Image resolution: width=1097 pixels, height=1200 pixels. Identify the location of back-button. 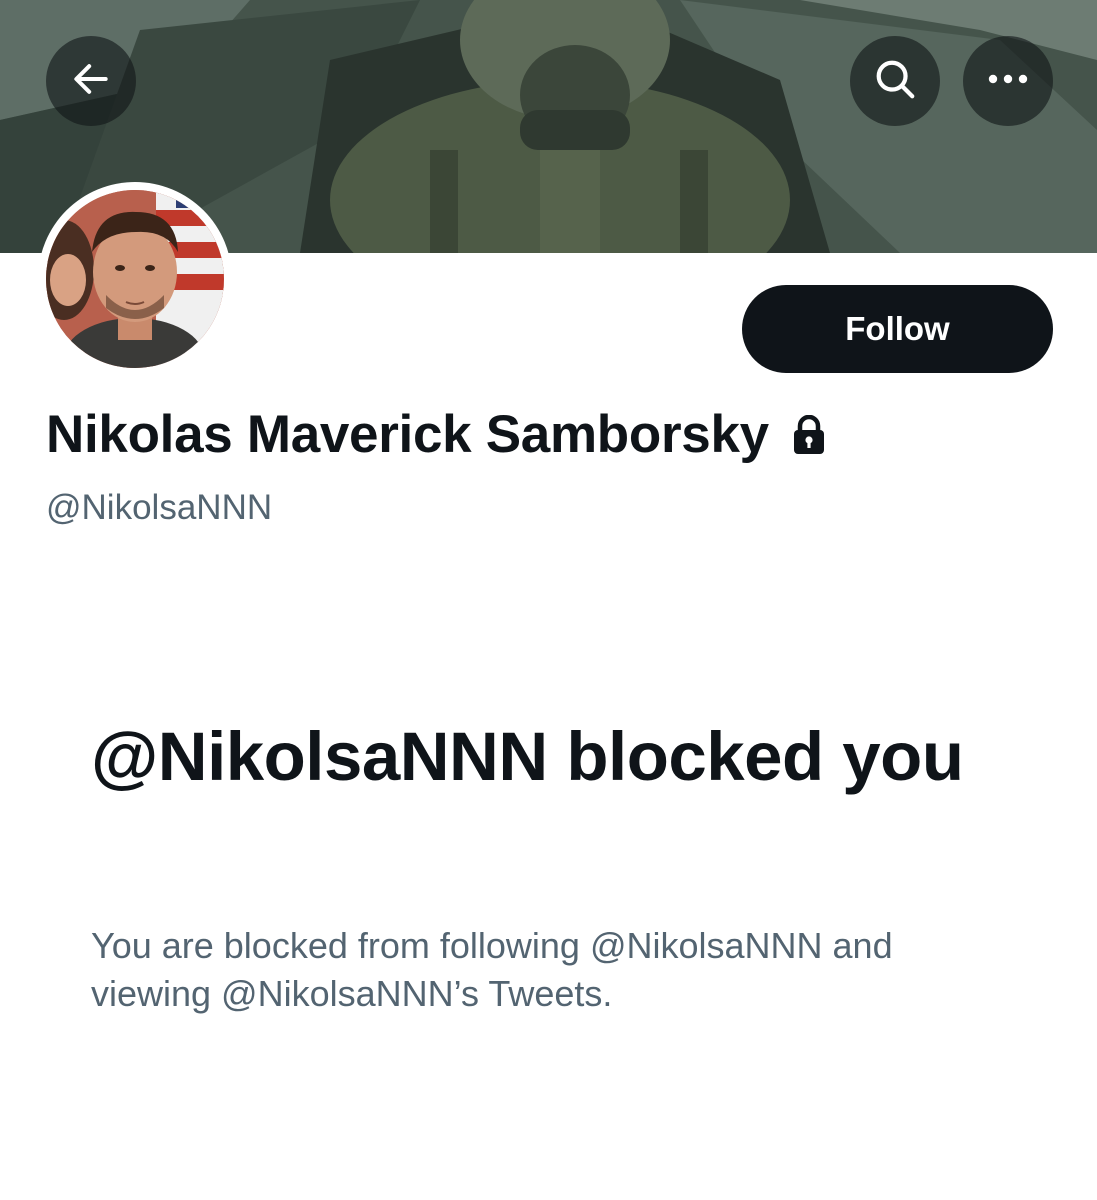
(91, 81).